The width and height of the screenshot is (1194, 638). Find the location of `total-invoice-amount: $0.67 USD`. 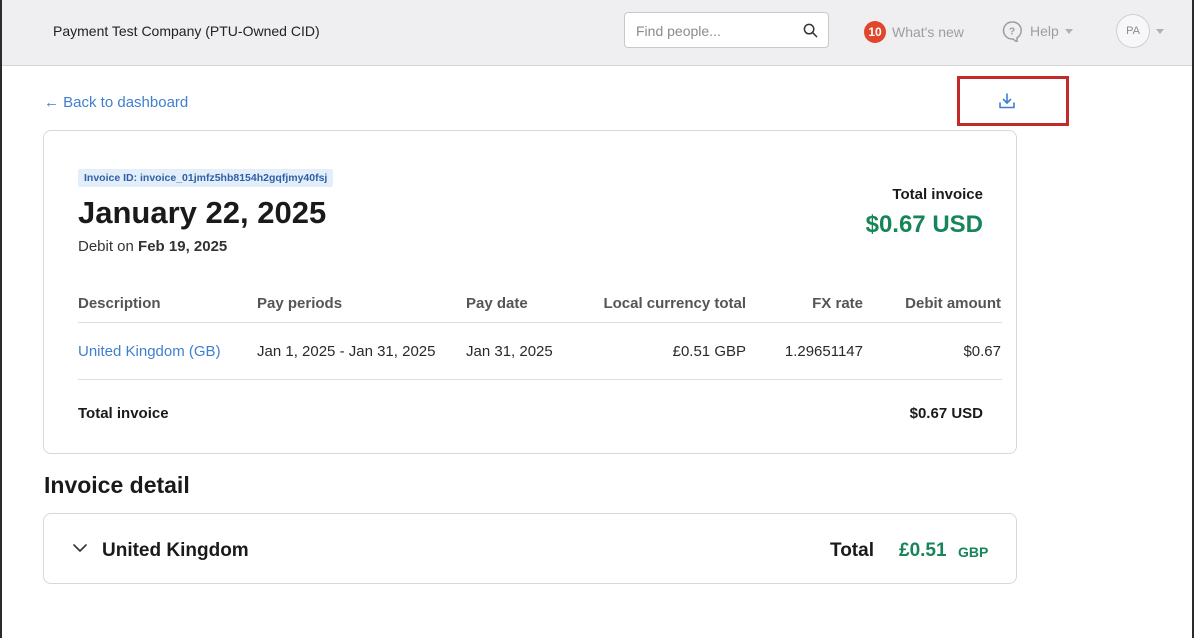

total-invoice-amount: $0.67 USD is located at coordinates (924, 224).